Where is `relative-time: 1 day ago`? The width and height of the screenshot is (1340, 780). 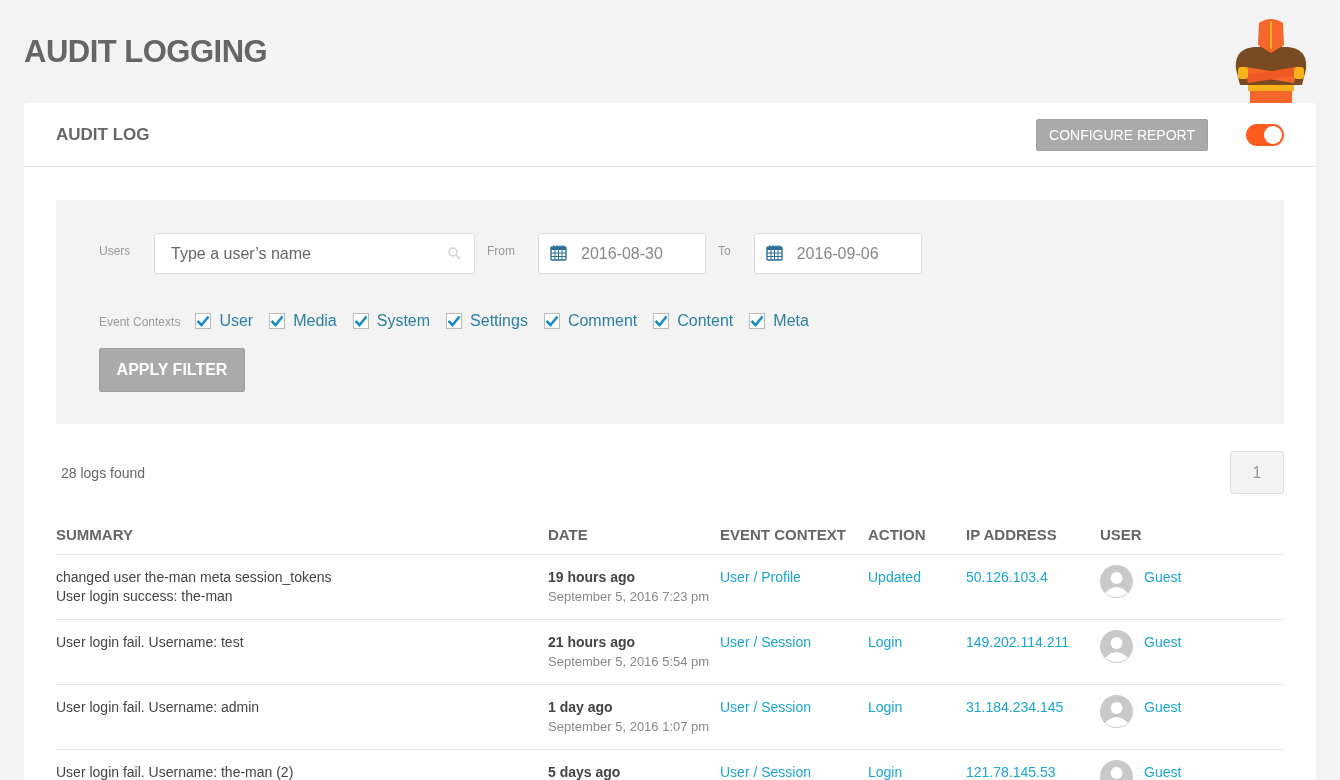
relative-time: 1 day ago is located at coordinates (581, 707).